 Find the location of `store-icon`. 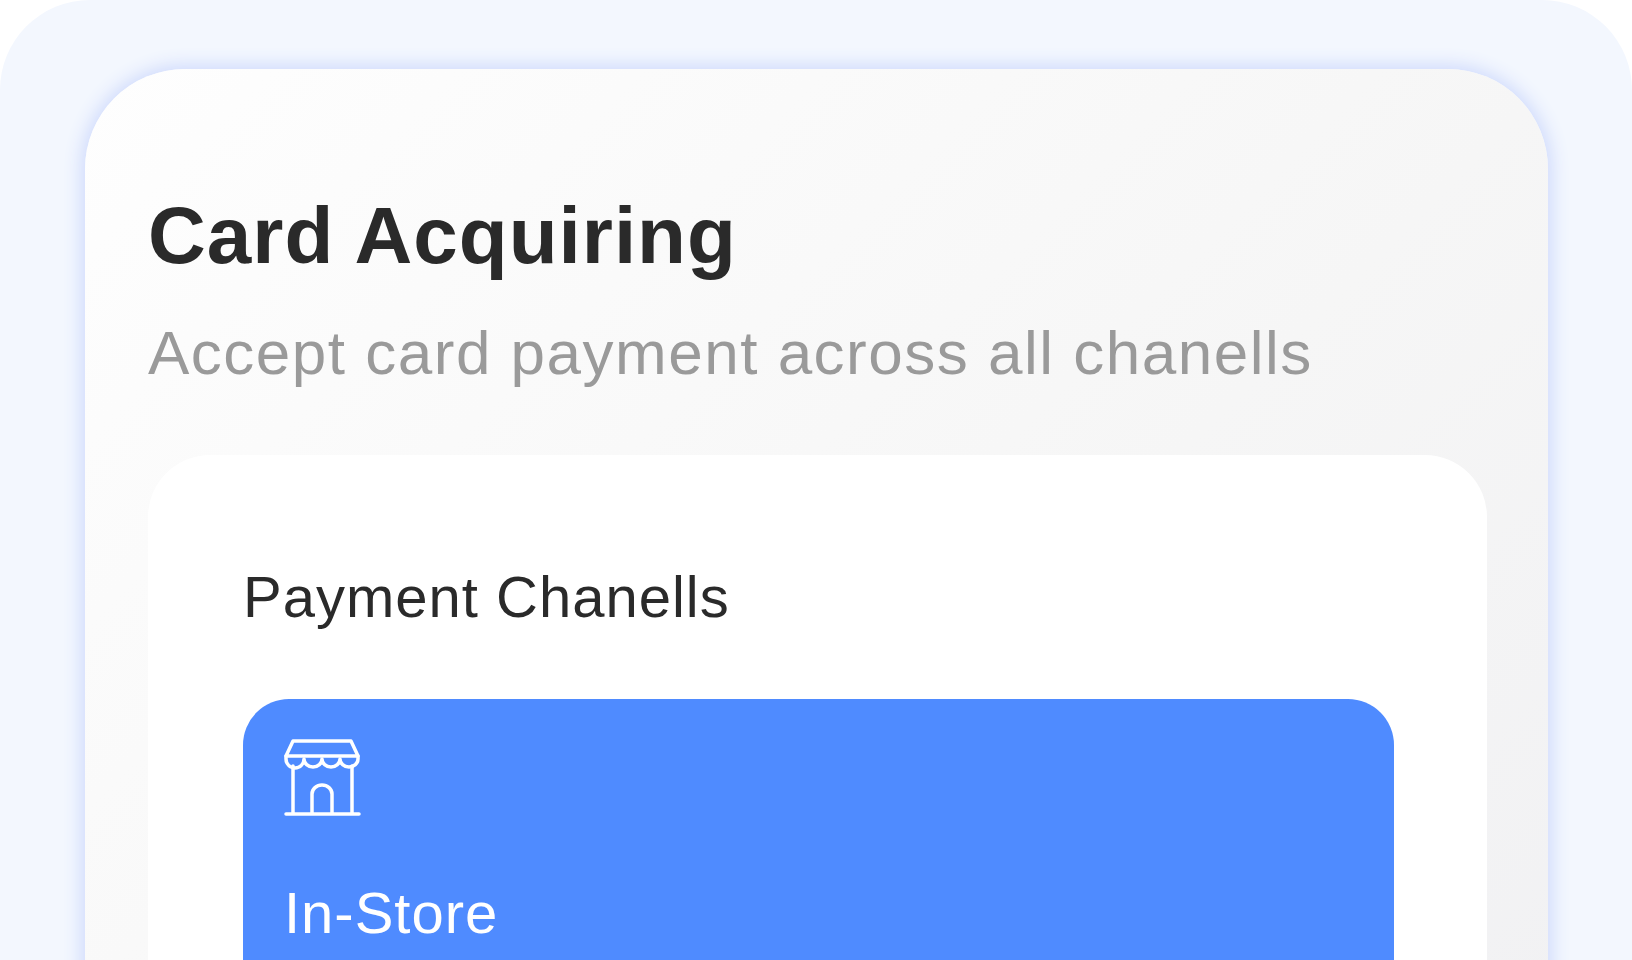

store-icon is located at coordinates (322, 778).